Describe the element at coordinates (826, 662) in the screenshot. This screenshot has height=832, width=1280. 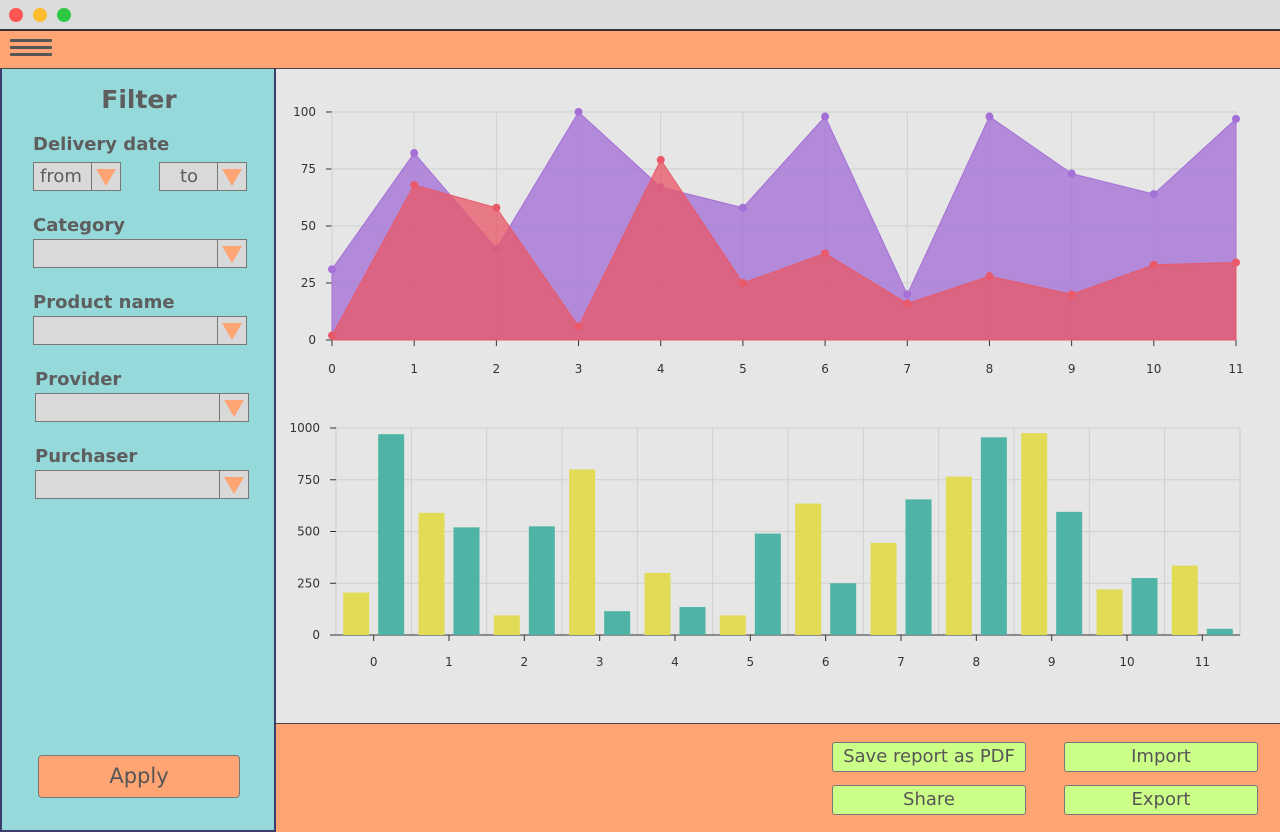
I see `bar-x-tick-label: 6` at that location.